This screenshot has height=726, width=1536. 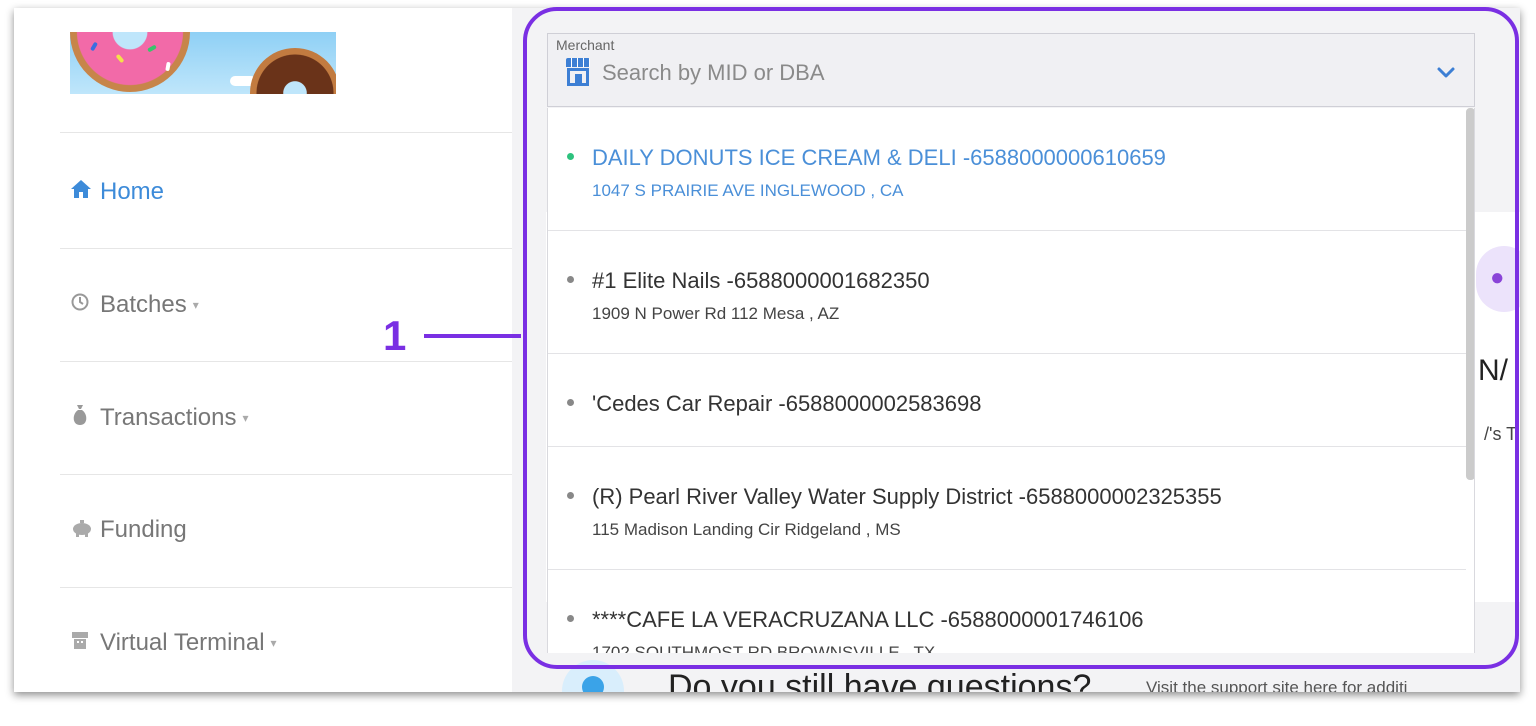 I want to click on pink-donut-graphic, so click(x=130, y=62).